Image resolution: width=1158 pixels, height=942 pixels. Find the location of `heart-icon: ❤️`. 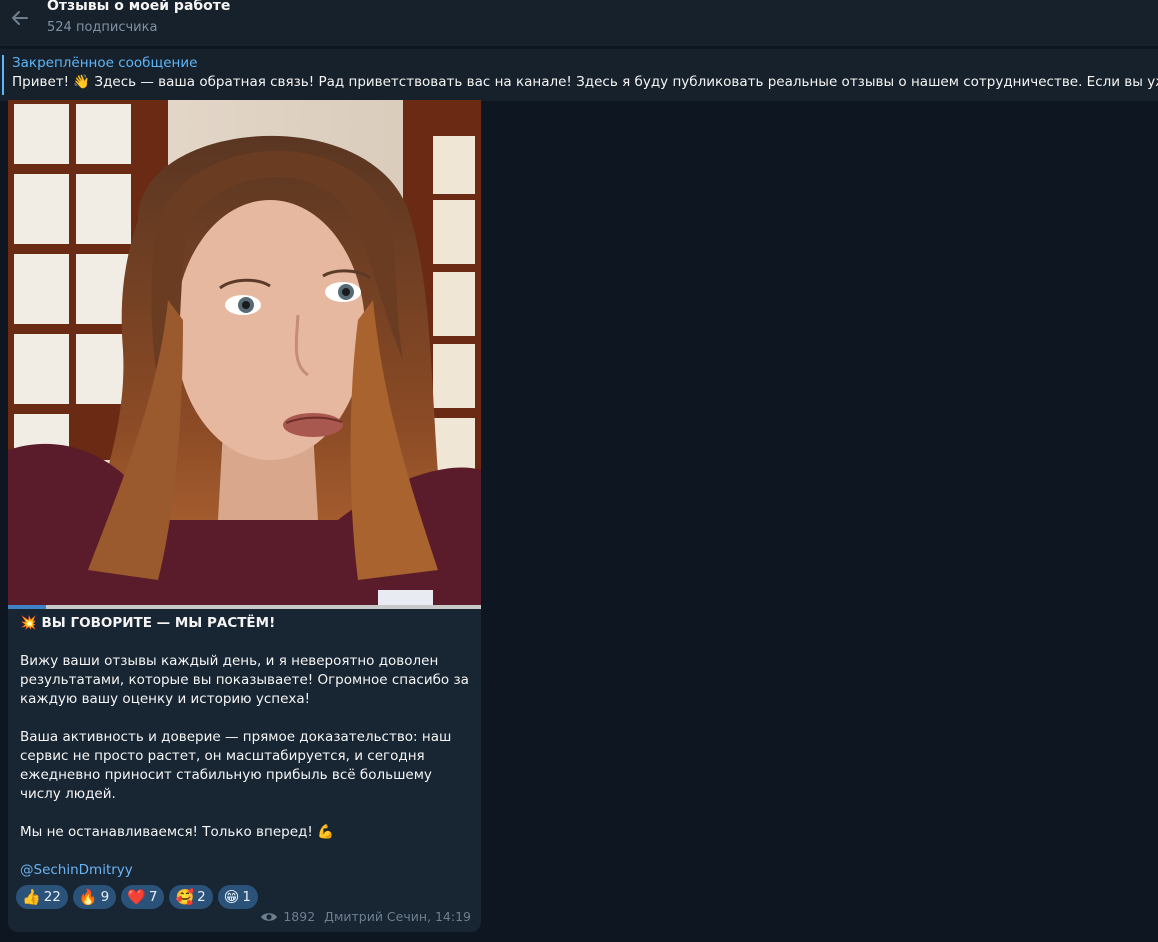

heart-icon: ❤️ is located at coordinates (136, 896).